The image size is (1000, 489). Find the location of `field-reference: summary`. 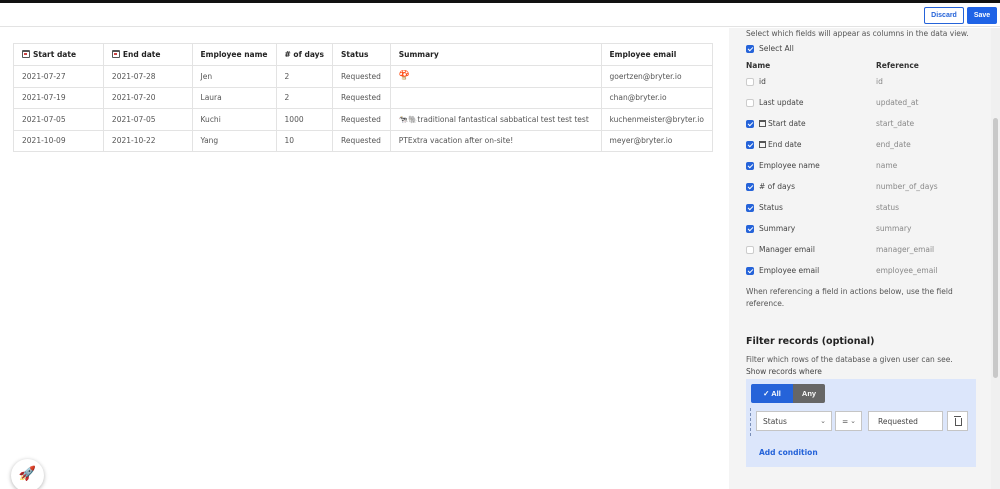

field-reference: summary is located at coordinates (894, 228).